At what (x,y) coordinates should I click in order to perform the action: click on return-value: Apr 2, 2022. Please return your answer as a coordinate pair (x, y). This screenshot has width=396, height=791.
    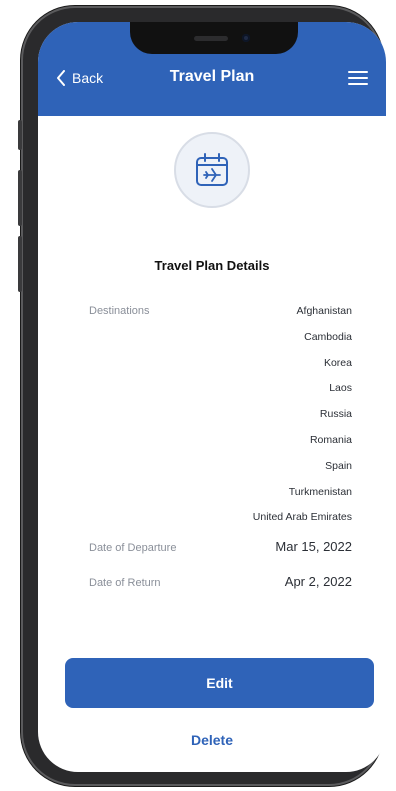
    Looking at the image, I should click on (318, 581).